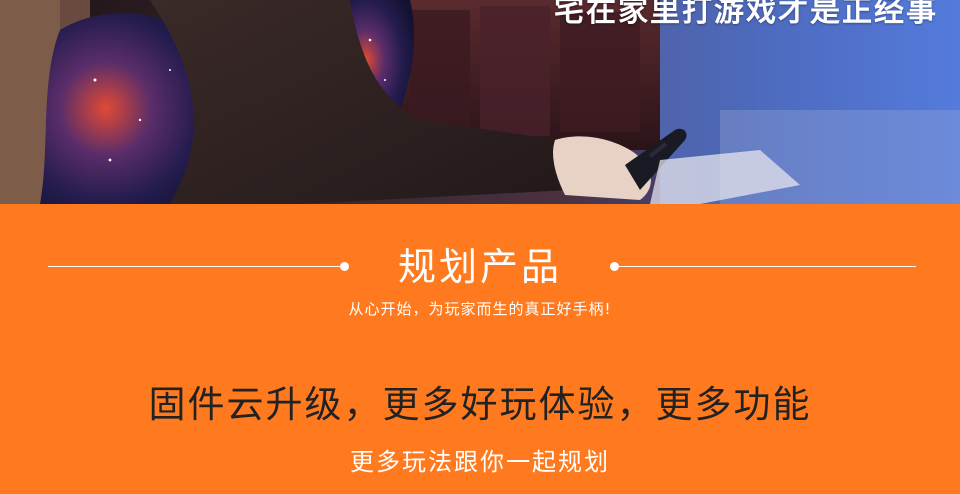 This screenshot has height=494, width=960. I want to click on divider-line-left, so click(194, 266).